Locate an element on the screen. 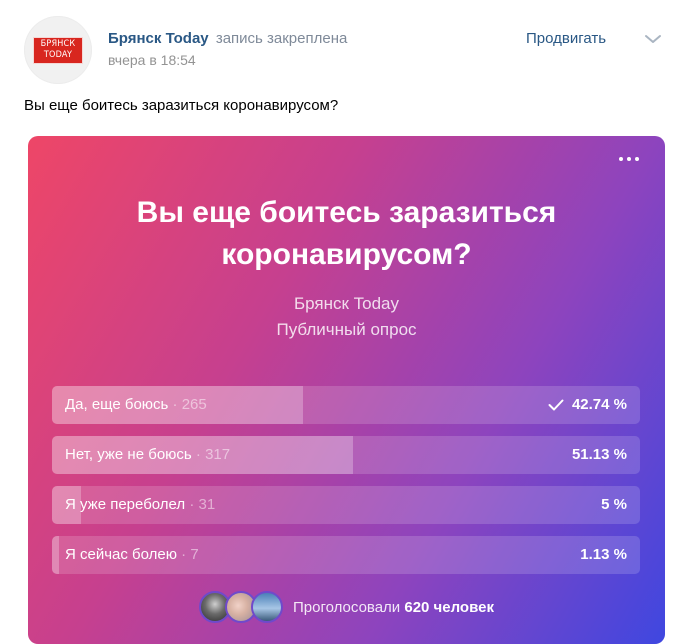 This screenshot has height=644, width=691. group-logo-line2: TODAY is located at coordinates (58, 55).